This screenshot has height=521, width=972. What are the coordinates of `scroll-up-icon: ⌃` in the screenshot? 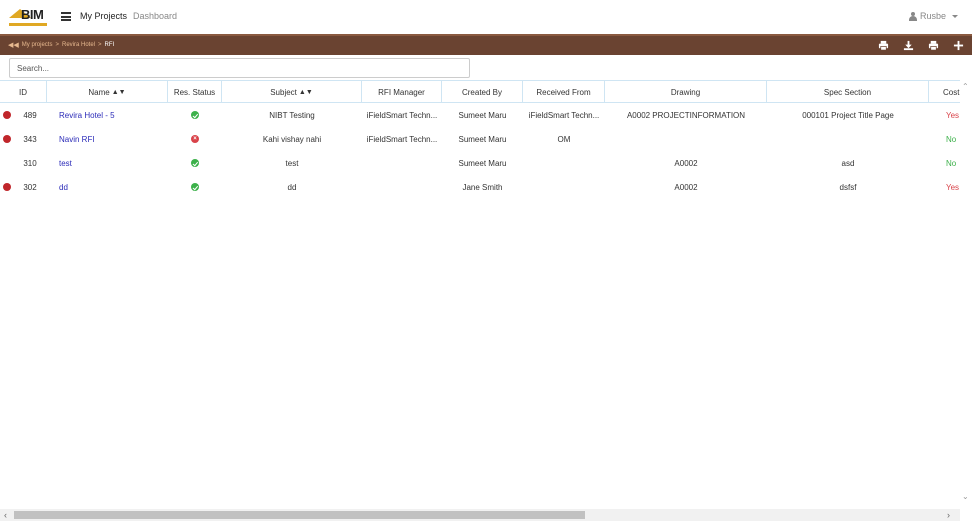 It's located at (965, 86).